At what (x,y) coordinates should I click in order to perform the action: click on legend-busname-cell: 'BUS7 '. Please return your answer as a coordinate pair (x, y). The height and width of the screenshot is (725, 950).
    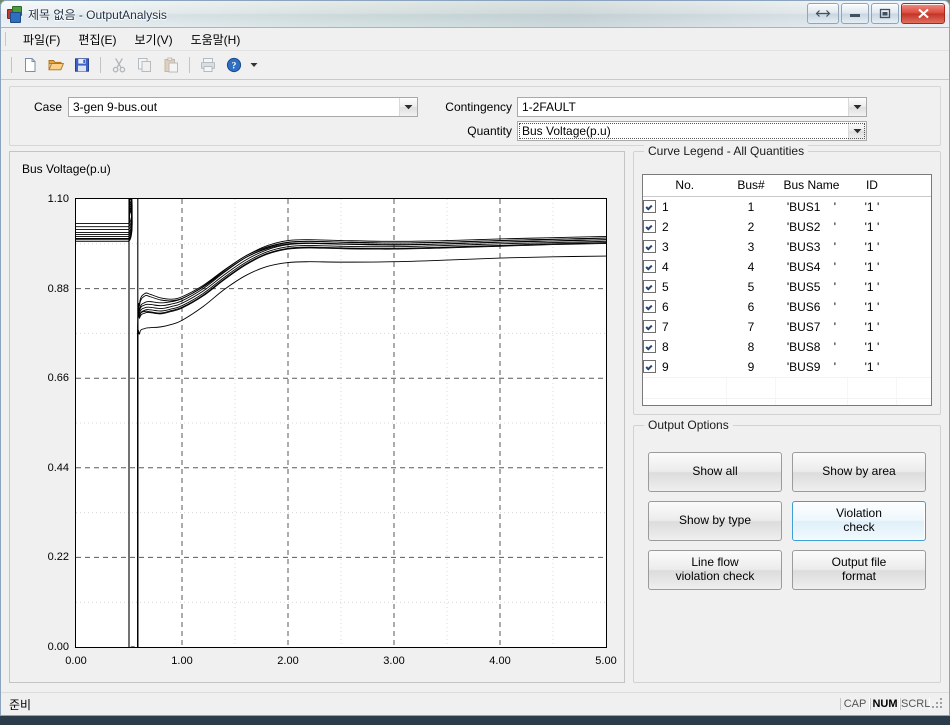
    Looking at the image, I should click on (811, 327).